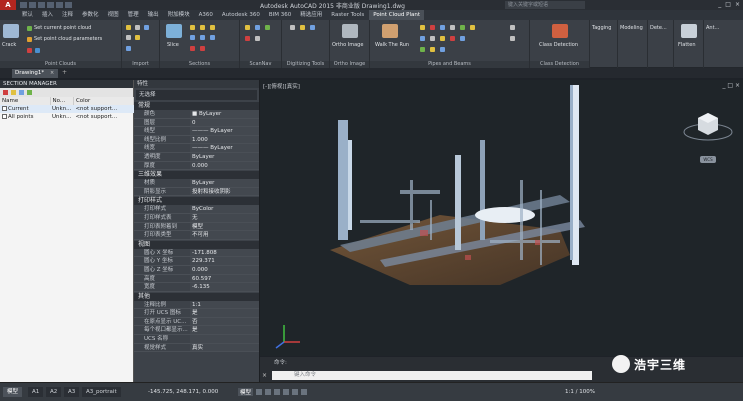  I want to click on ribbon-tab: 附加模块, so click(179, 15).